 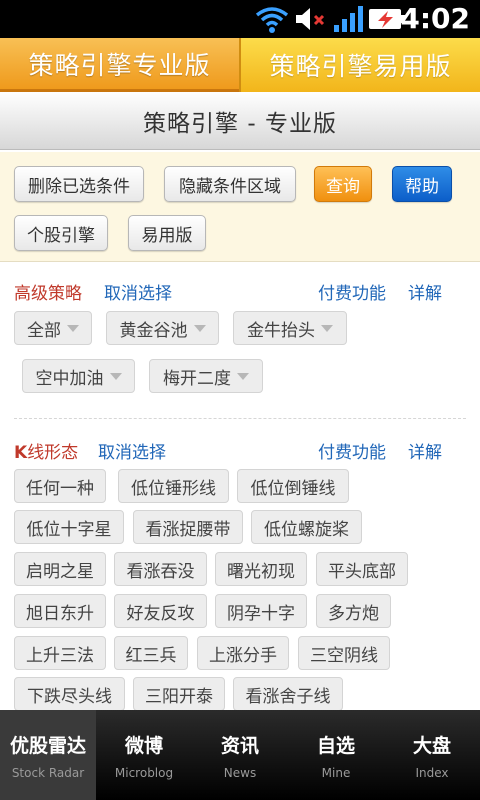 What do you see at coordinates (343, 184) in the screenshot?
I see `query-button: 查询` at bounding box center [343, 184].